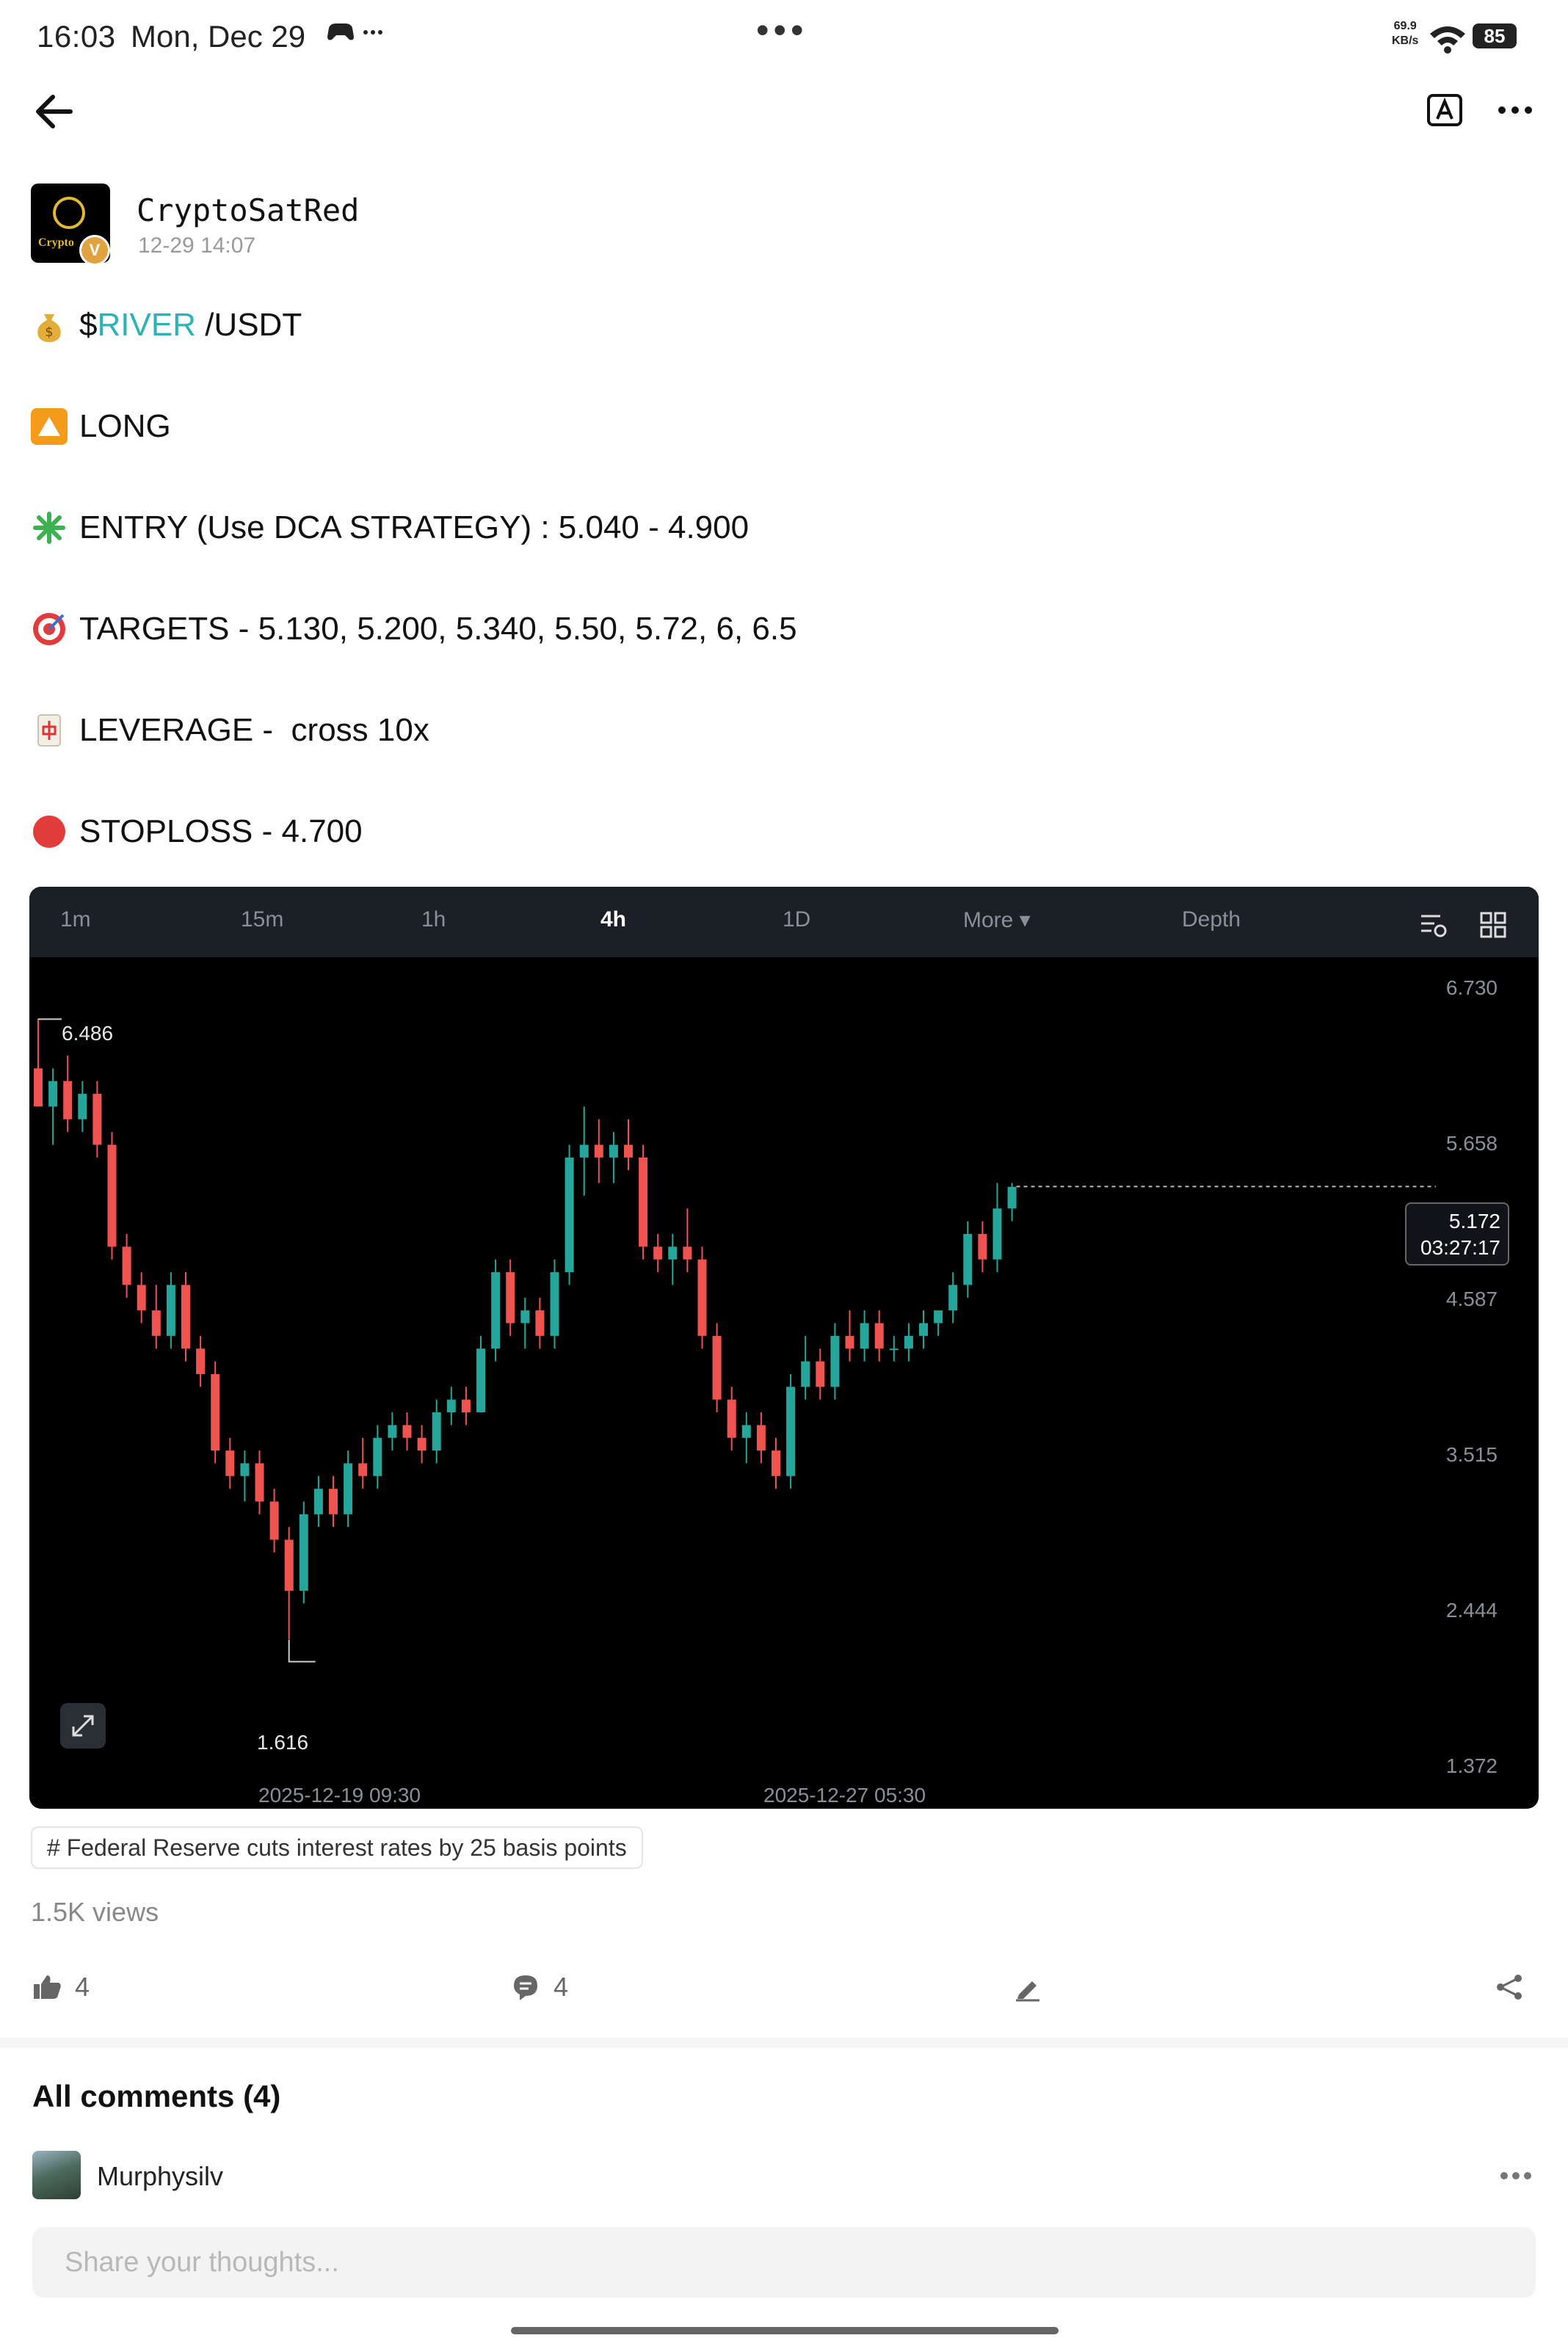 Image resolution: width=1568 pixels, height=2349 pixels. I want to click on post-stoploss-line: STOPLOSS - 4.700, so click(197, 831).